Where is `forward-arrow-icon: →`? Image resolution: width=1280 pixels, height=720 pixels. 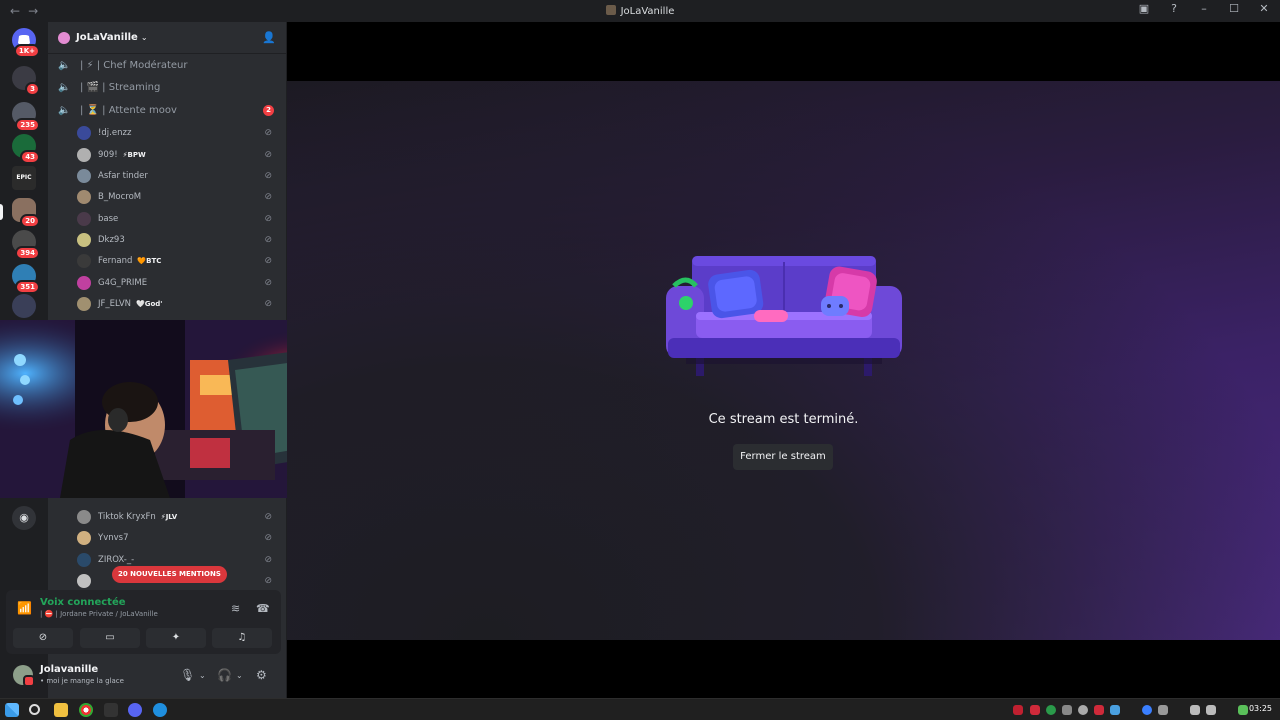 forward-arrow-icon: → is located at coordinates (33, 11).